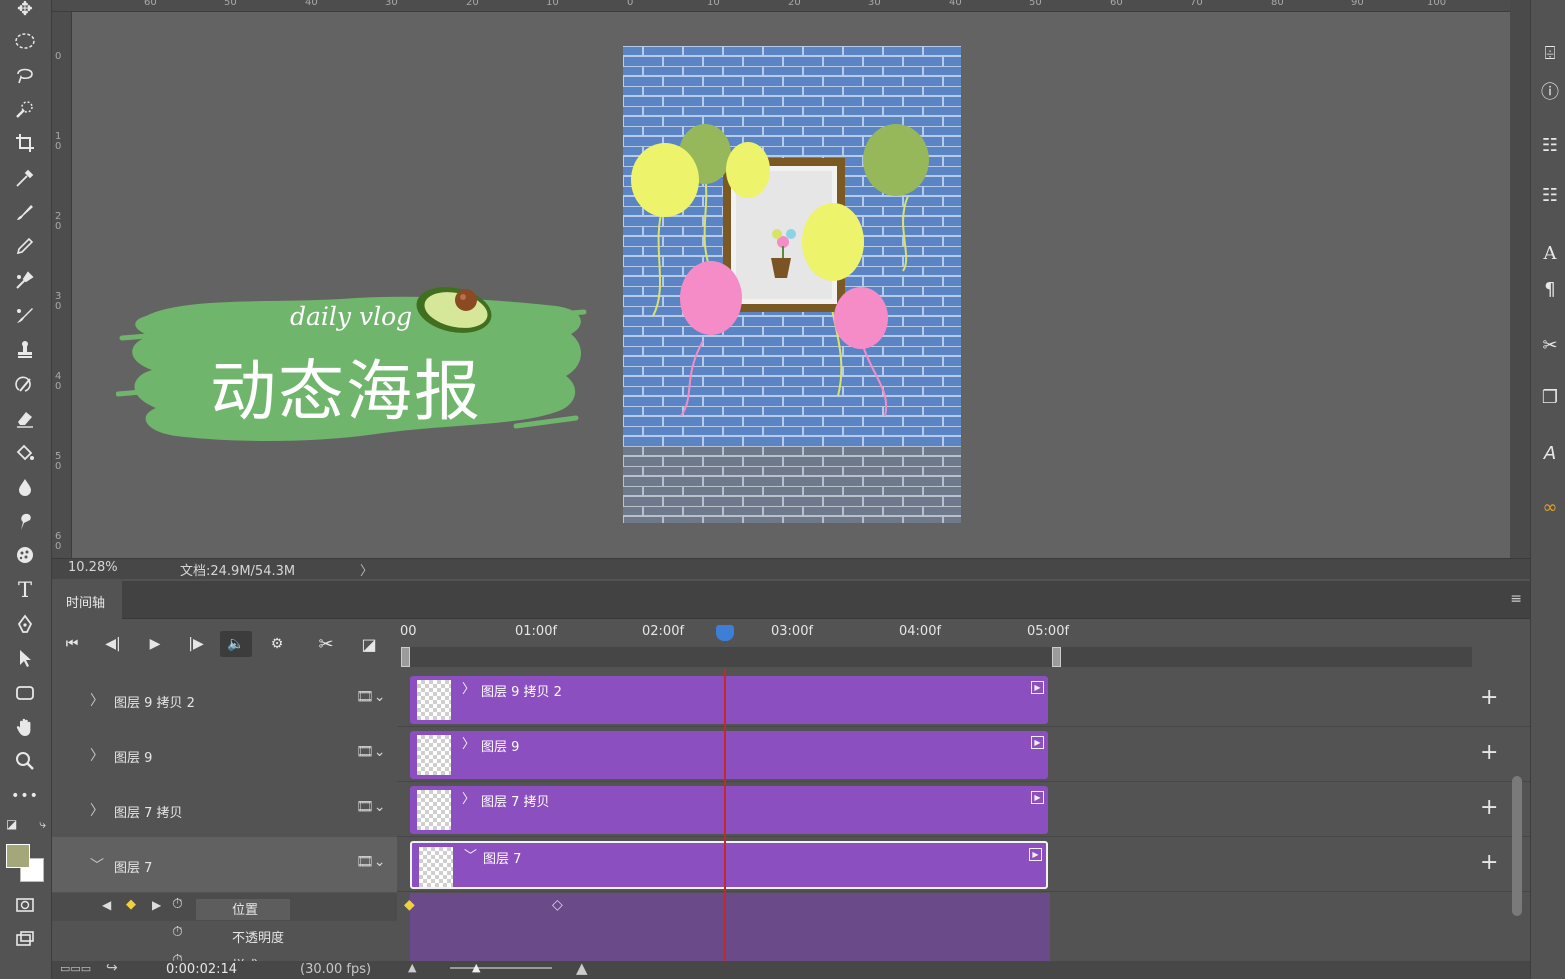 The height and width of the screenshot is (979, 1565). What do you see at coordinates (1550, 507) in the screenshot?
I see `plugin-icon: ∞` at bounding box center [1550, 507].